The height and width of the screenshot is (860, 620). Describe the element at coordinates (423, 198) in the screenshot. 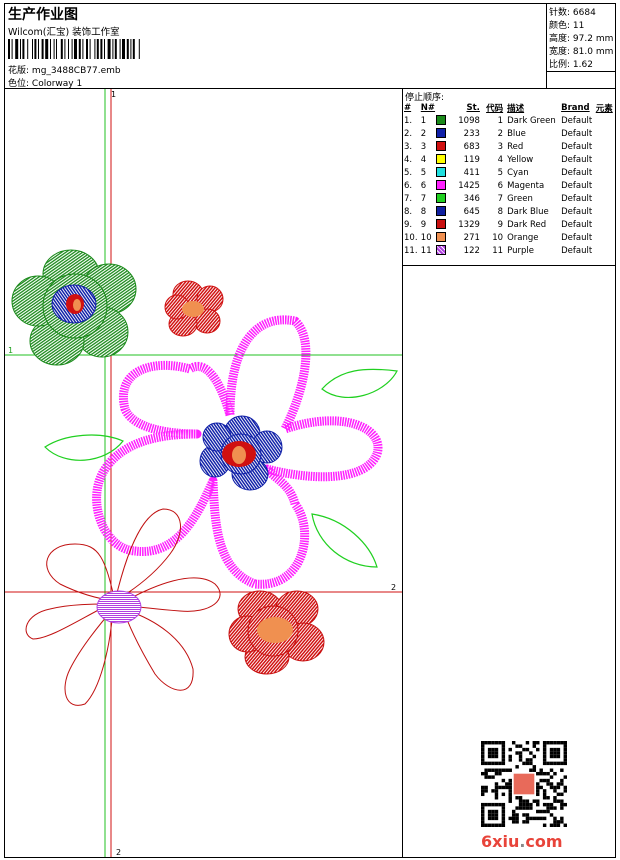

I see `needle-number: 7` at that location.